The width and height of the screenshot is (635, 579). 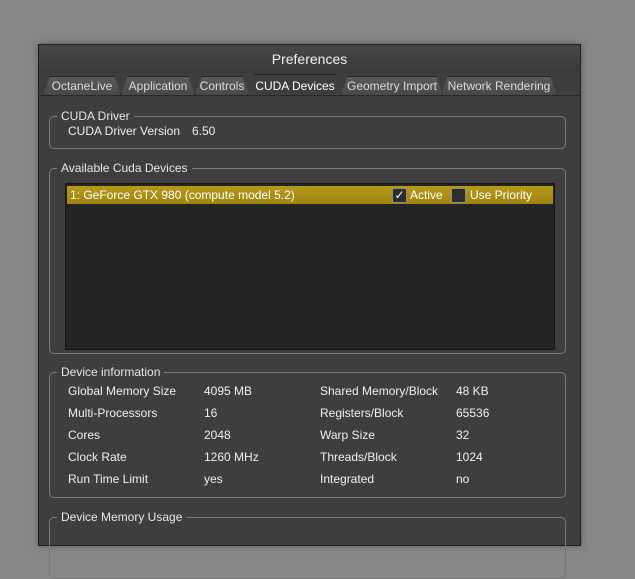 What do you see at coordinates (309, 59) in the screenshot?
I see `window-title: Preferences` at bounding box center [309, 59].